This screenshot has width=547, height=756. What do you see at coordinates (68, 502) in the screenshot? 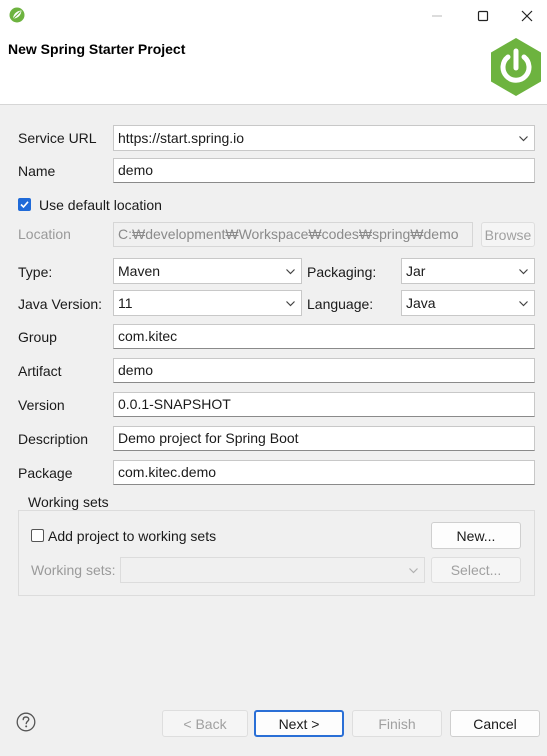
I see `working-sets-legend: Working sets` at bounding box center [68, 502].